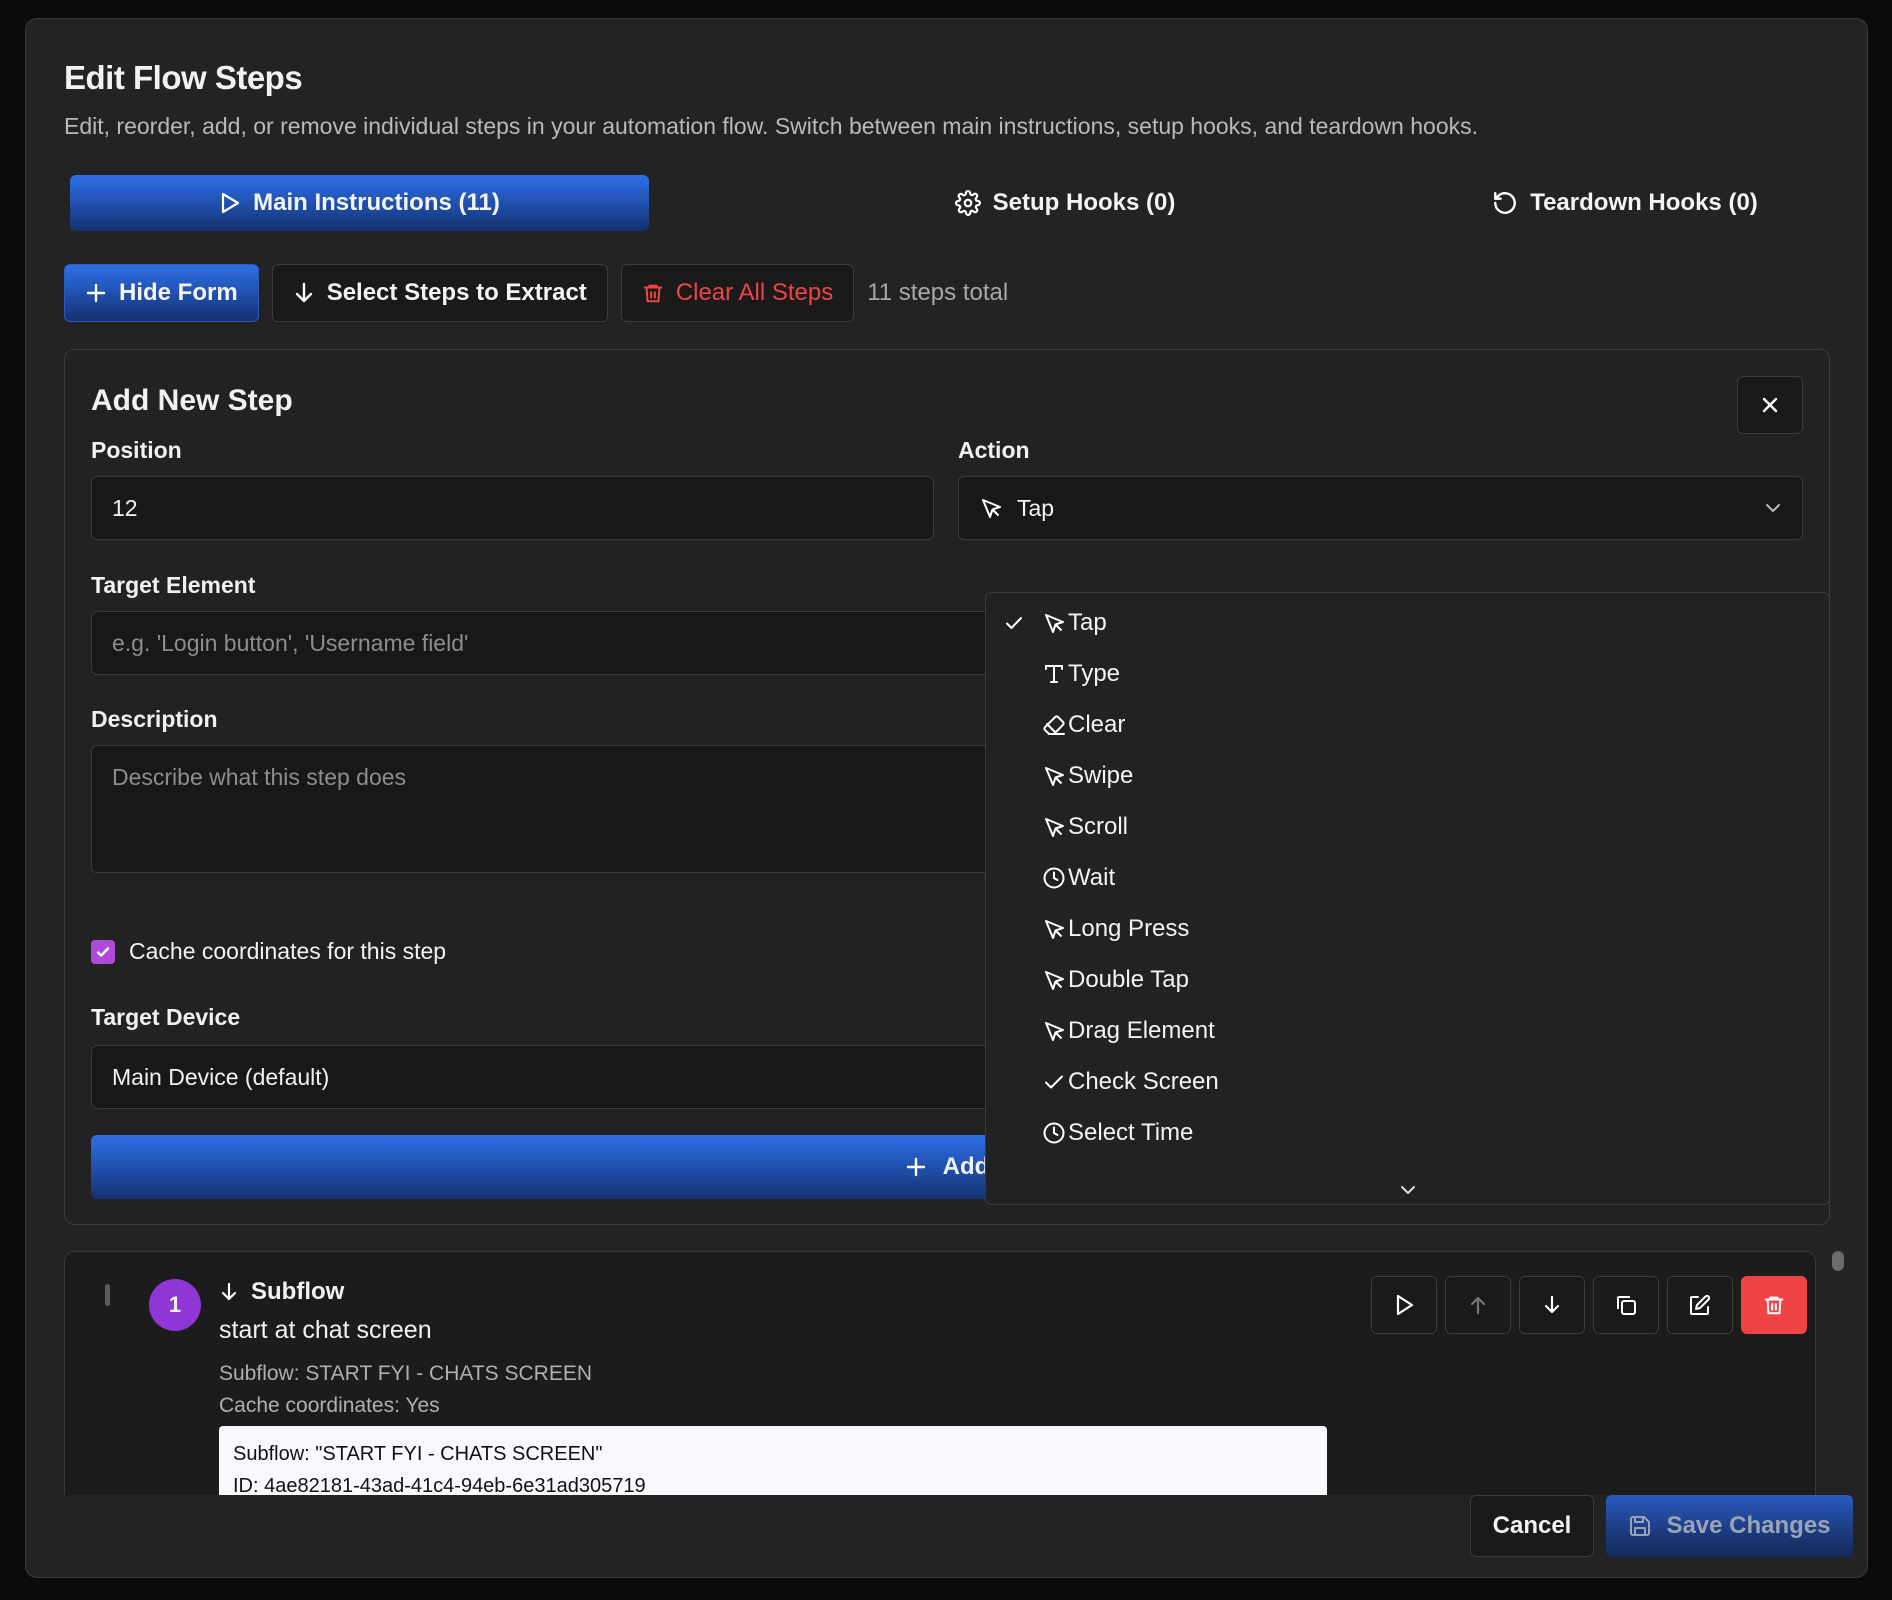 This screenshot has width=1892, height=1600. Describe the element at coordinates (1589, 1305) in the screenshot. I see `step-actions` at that location.